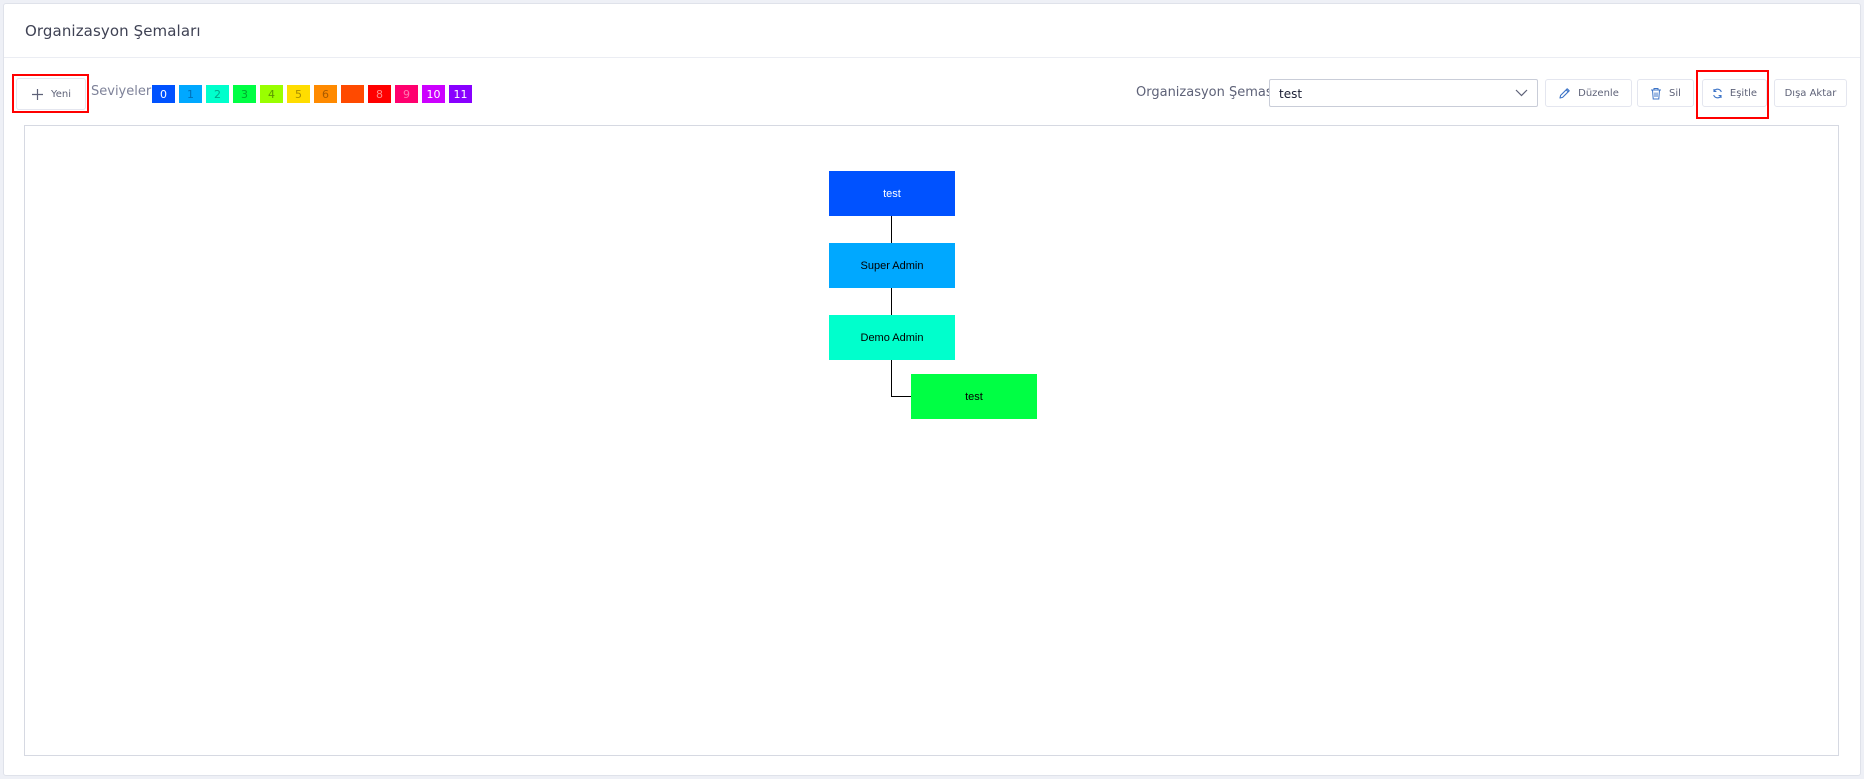 This screenshot has height=779, width=1864. What do you see at coordinates (1656, 93) in the screenshot?
I see `trash-icon` at bounding box center [1656, 93].